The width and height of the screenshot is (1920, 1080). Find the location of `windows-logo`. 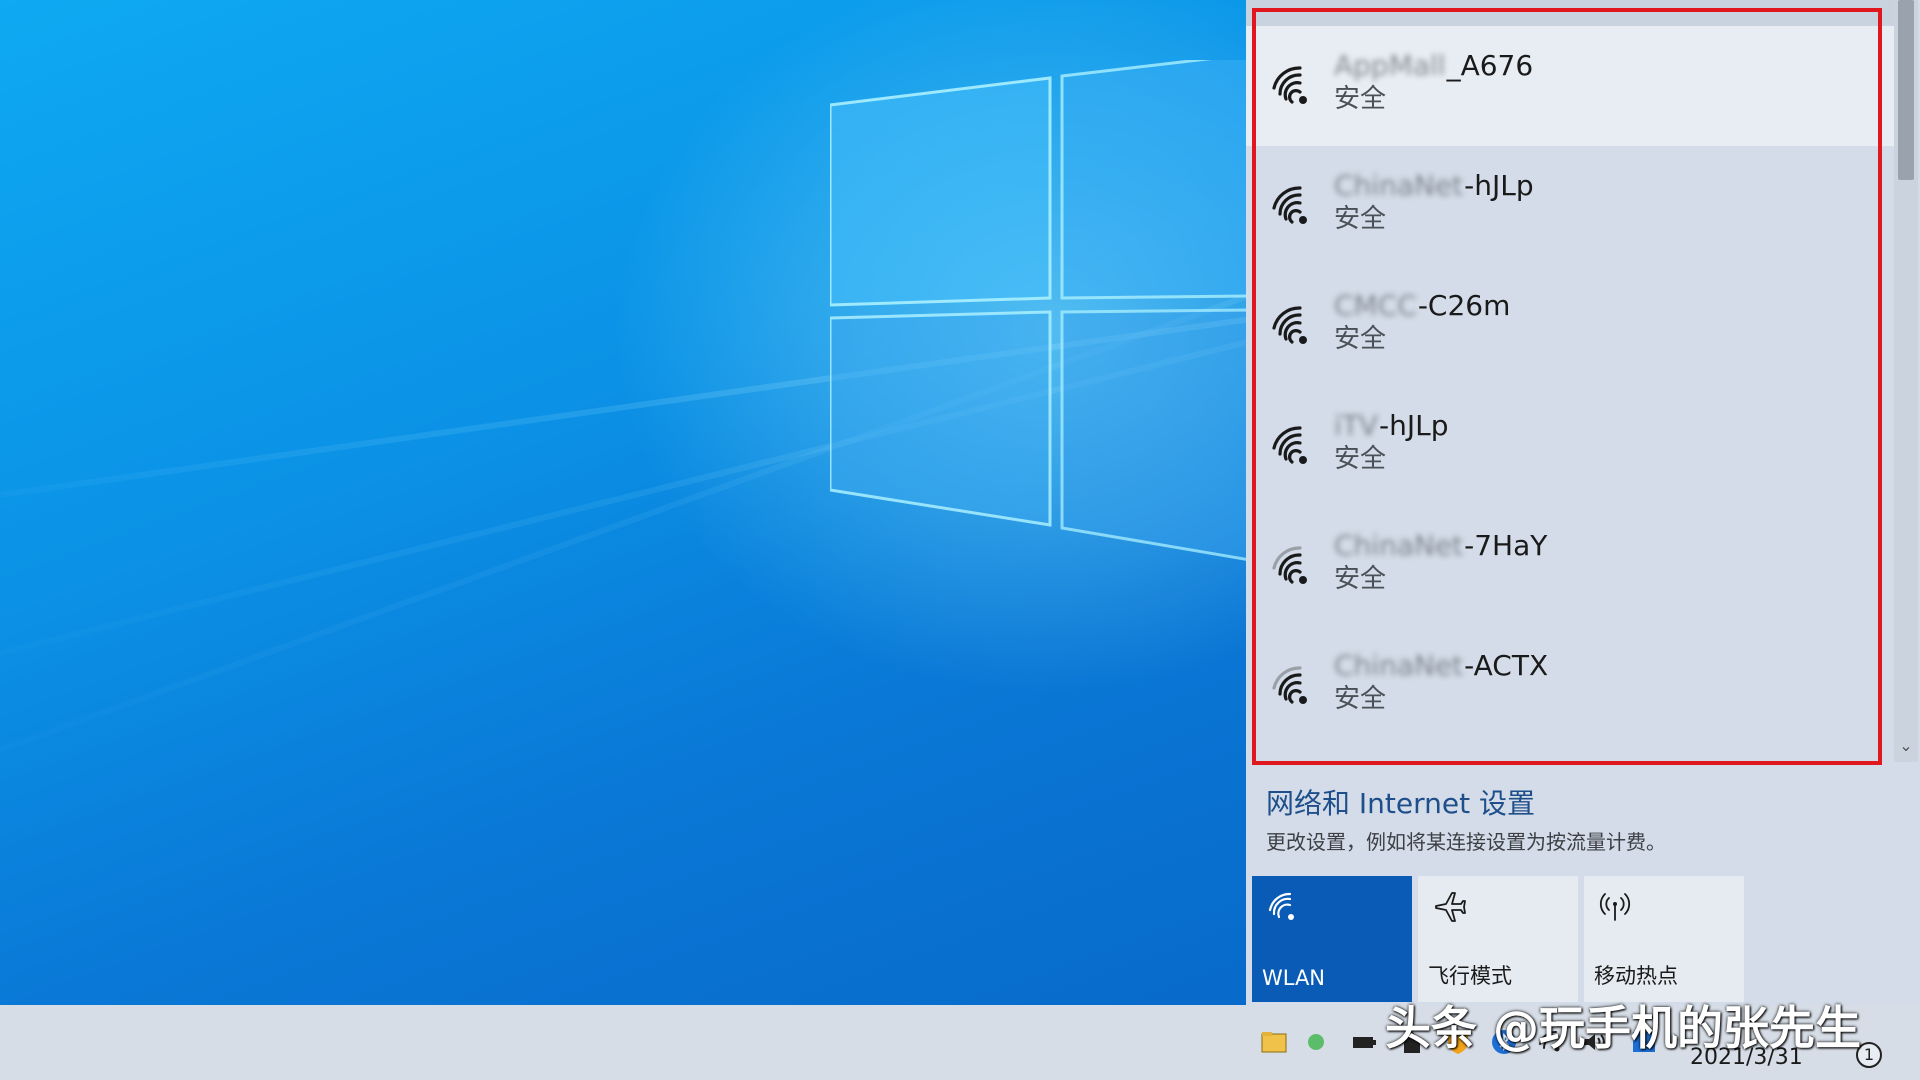

windows-logo is located at coordinates (1040, 311).